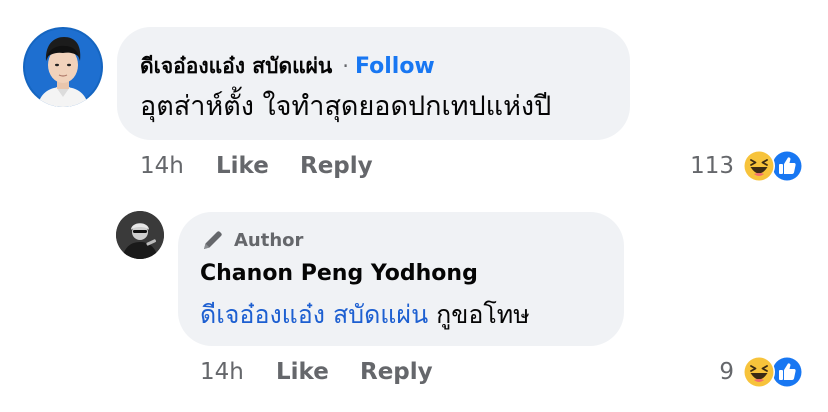  I want to click on reaction-summary: 9, so click(761, 372).